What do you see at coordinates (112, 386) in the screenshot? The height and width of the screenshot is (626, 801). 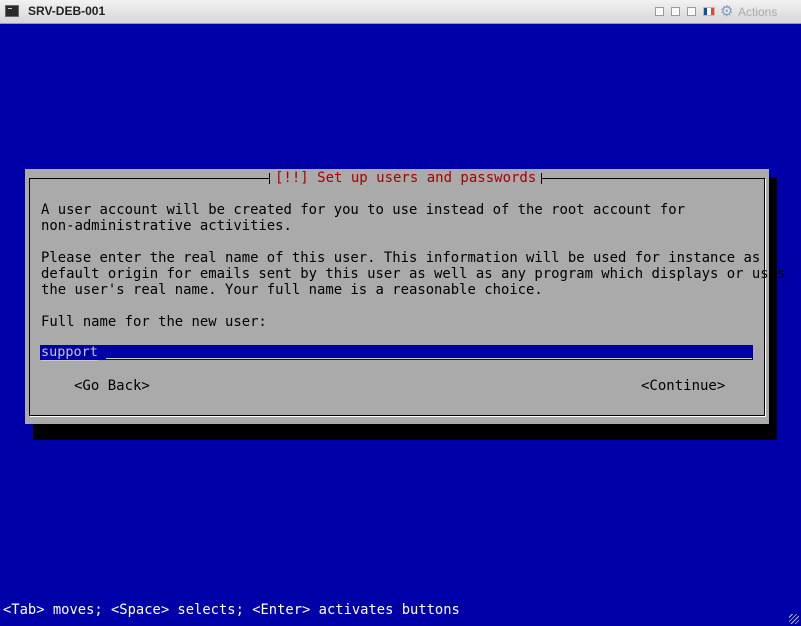 I see `go-back-button: <Go Back>` at bounding box center [112, 386].